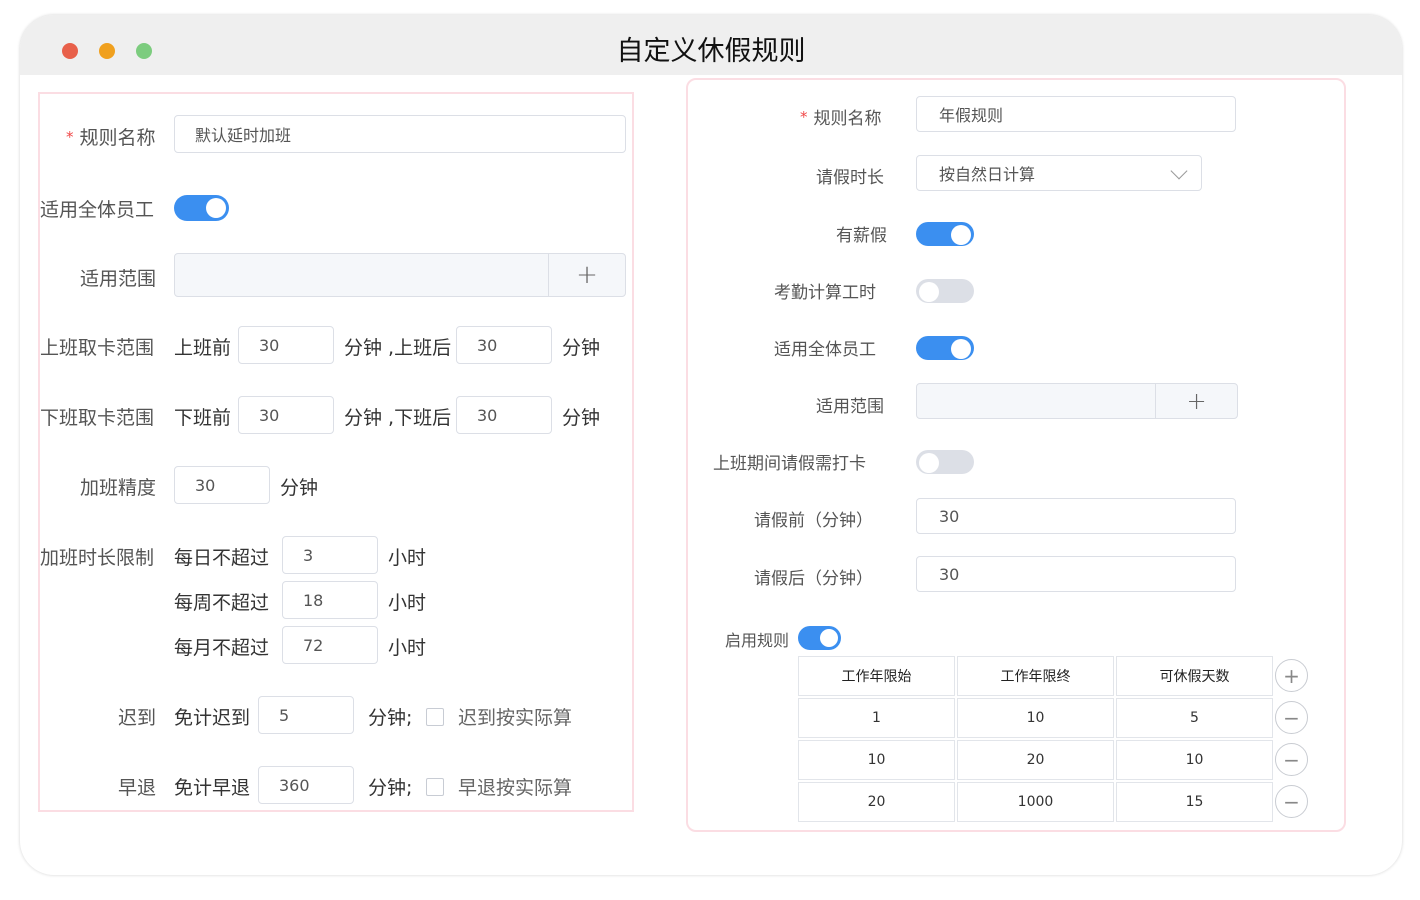 This screenshot has height=900, width=1420. I want to click on checkout-minute-unit: 分钟, so click(581, 418).